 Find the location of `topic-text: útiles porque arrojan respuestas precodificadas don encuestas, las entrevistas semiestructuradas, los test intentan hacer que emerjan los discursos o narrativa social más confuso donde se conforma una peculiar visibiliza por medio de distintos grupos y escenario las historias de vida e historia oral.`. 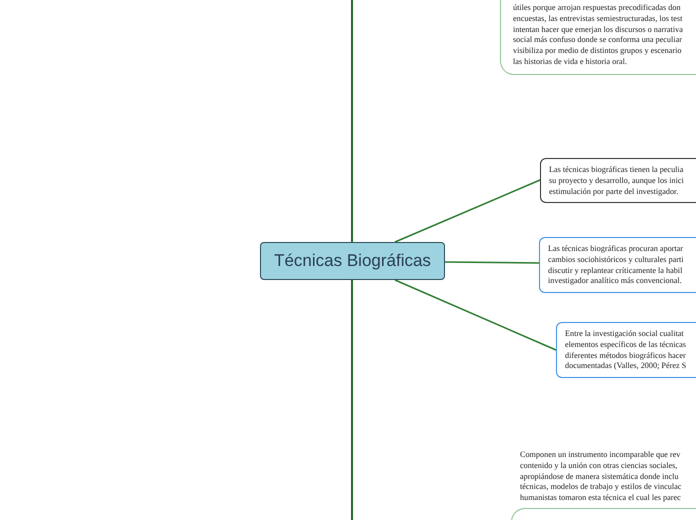

topic-text: útiles porque arrojan respuestas precodificadas don encuestas, las entrevistas semiestructuradas, los test intentan hacer que emerjan los discursos o narrativa social más confuso donde se conforma una peculiar visibiliza por medio de distintos grupos y escenario las historias de vida e historia oral. is located at coordinates (598, 35).